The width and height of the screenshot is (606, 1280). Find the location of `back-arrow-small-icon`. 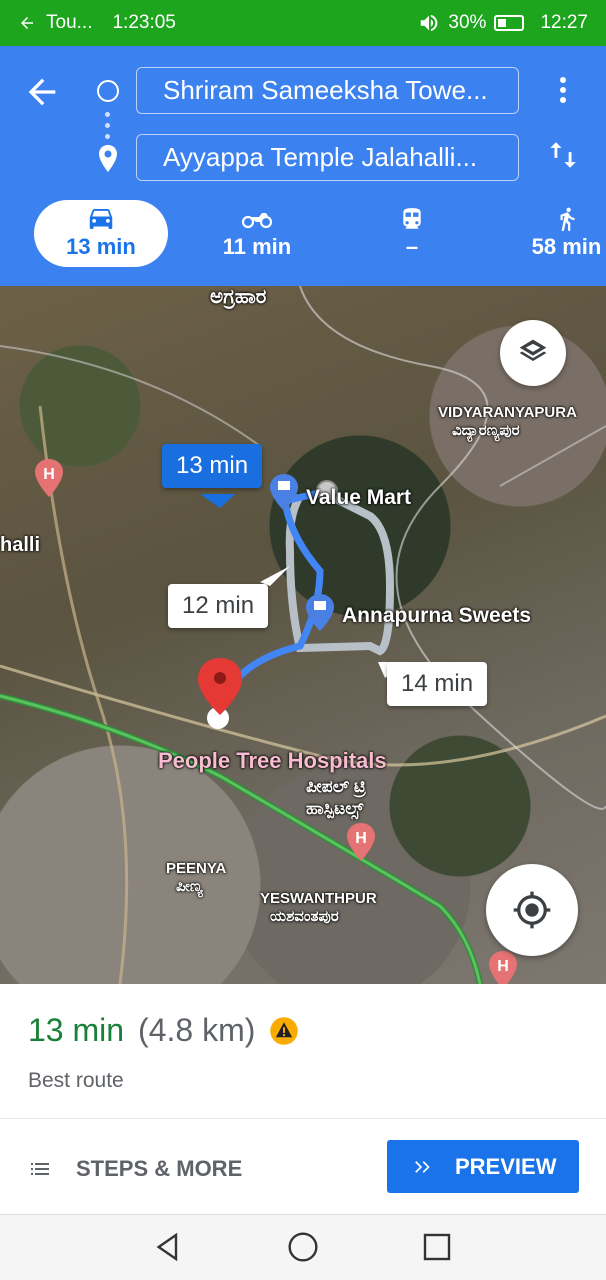

back-arrow-small-icon is located at coordinates (27, 23).